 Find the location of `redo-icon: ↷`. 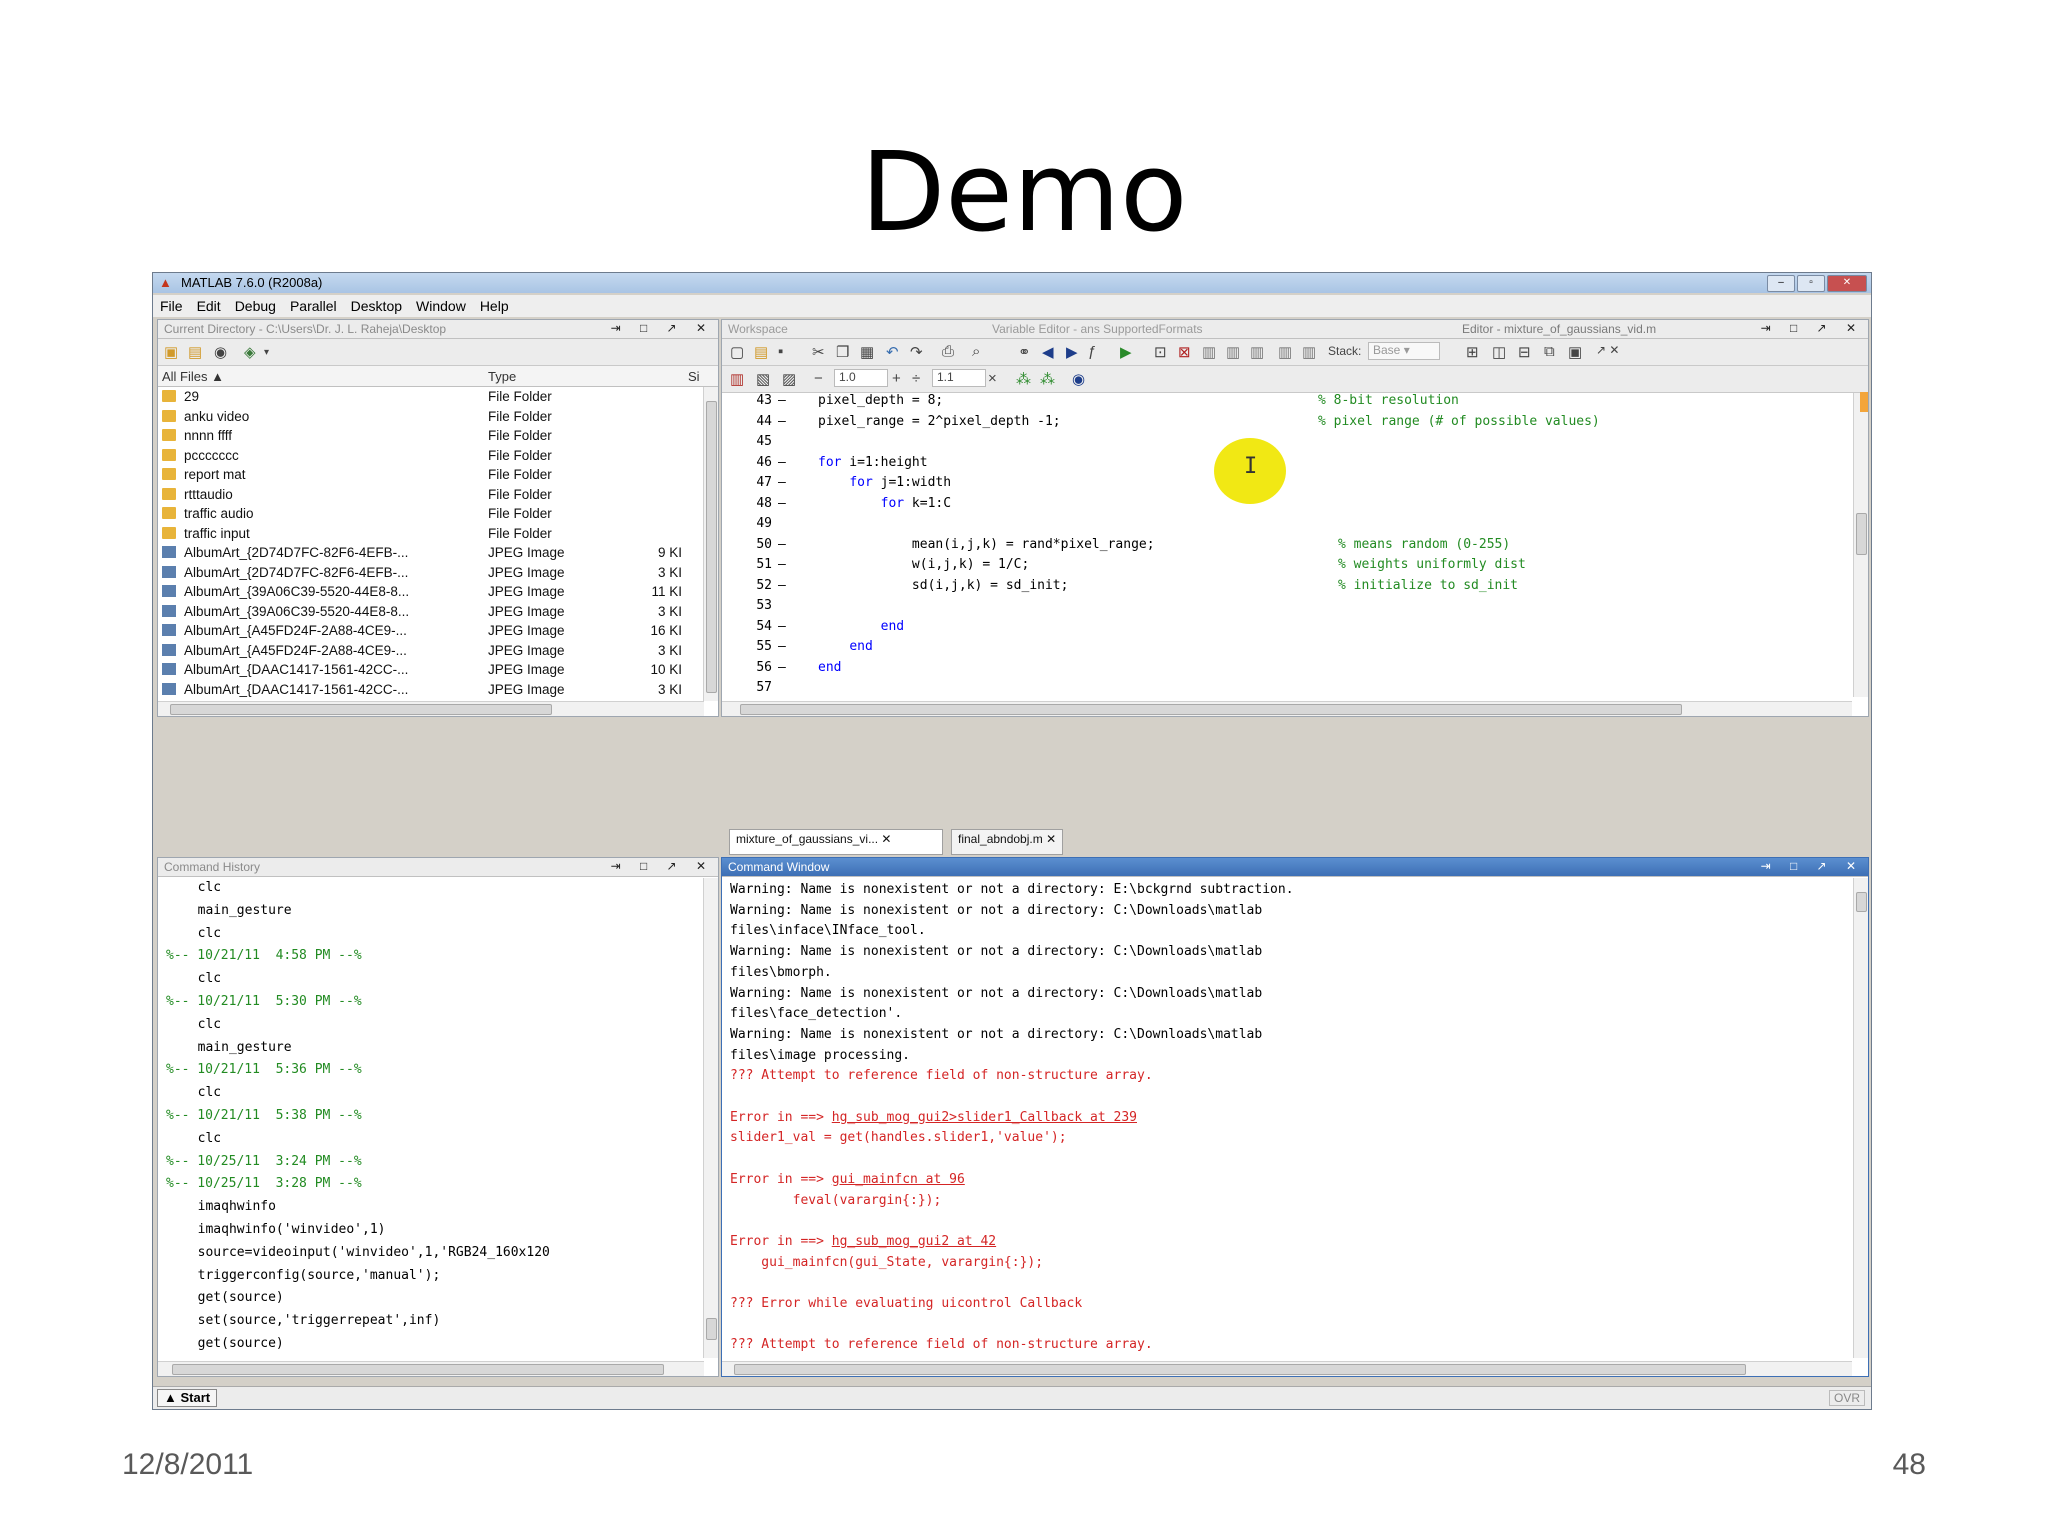

redo-icon: ↷ is located at coordinates (916, 352).